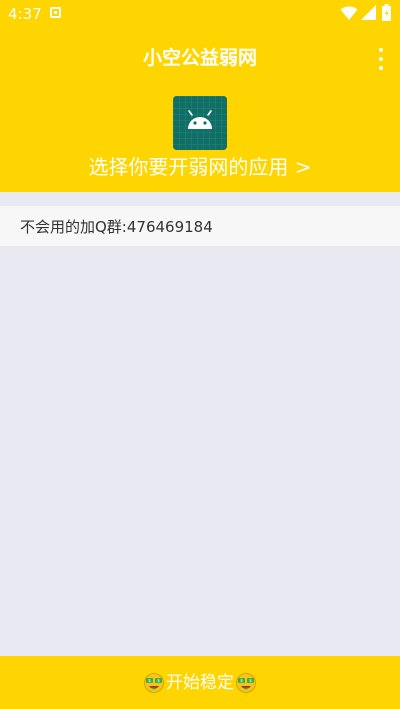  What do you see at coordinates (349, 13) in the screenshot?
I see `wifi-icon` at bounding box center [349, 13].